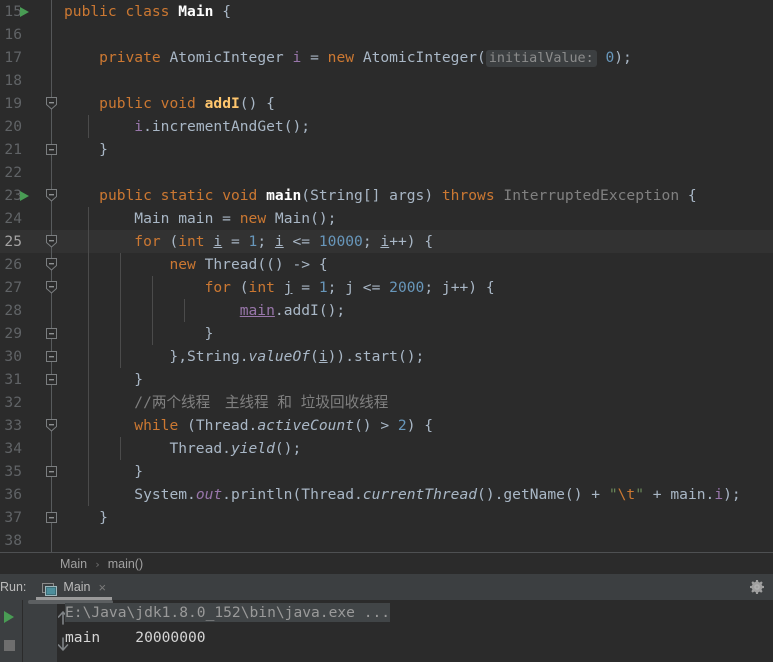 This screenshot has width=773, height=662. I want to click on line-number: 27, so click(13, 287).